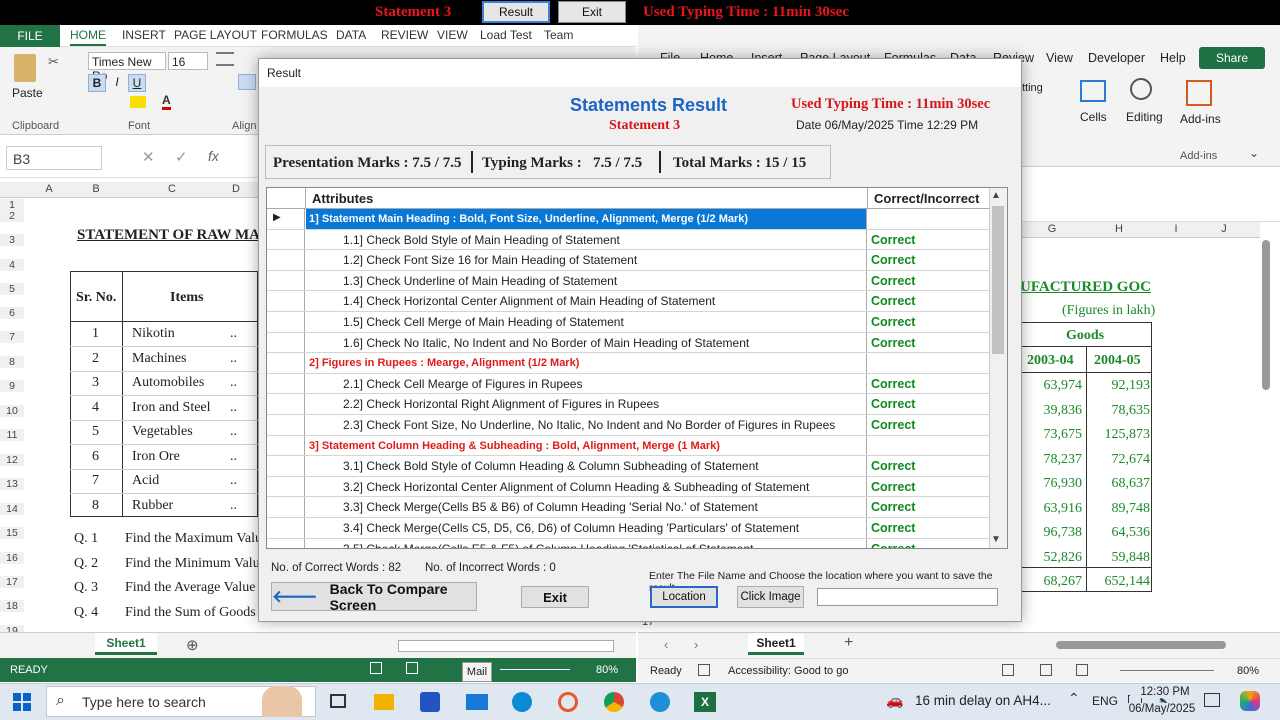 The image size is (1280, 720). I want to click on item-name: Rubber, so click(152, 506).